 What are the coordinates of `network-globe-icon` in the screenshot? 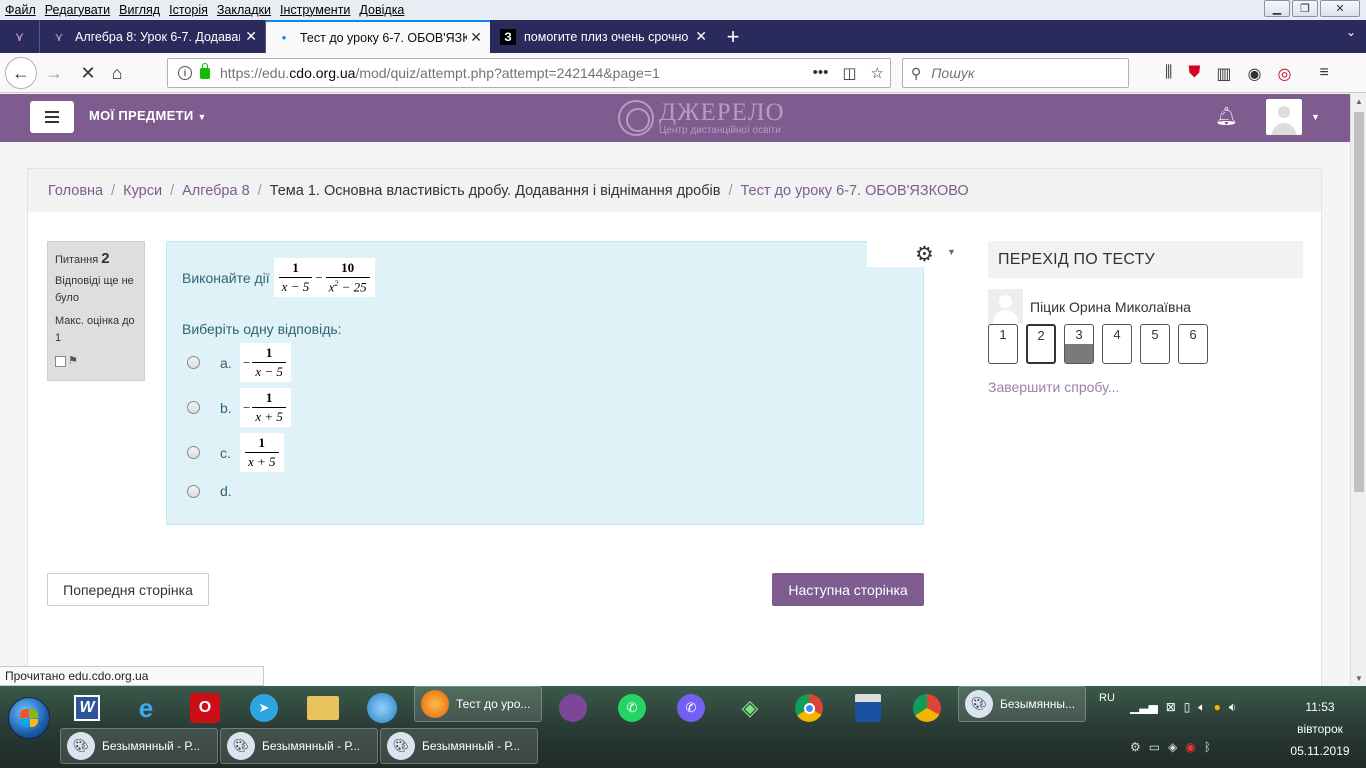 It's located at (382, 708).